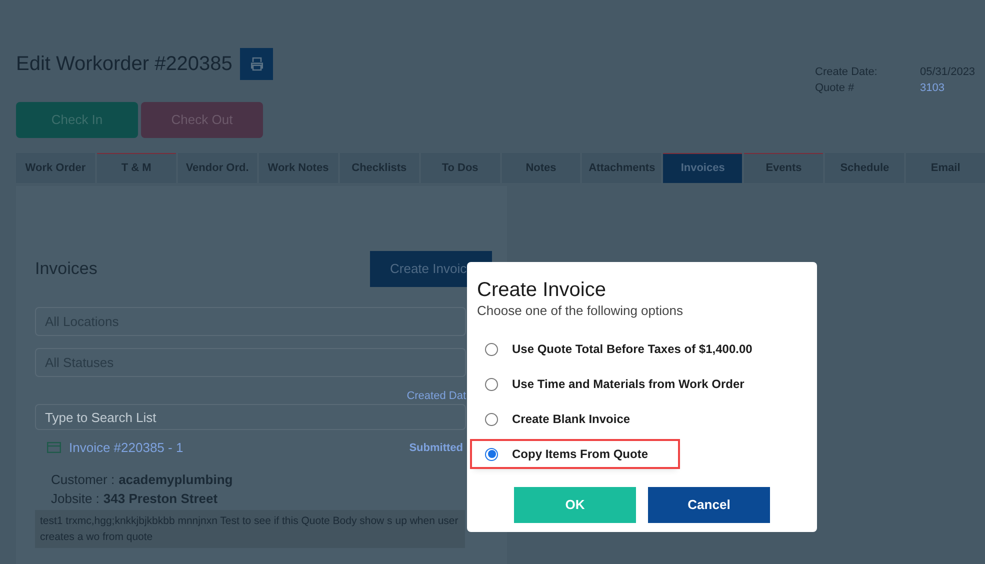 This screenshot has height=564, width=985. What do you see at coordinates (575, 505) in the screenshot?
I see `dialog-button: OK` at bounding box center [575, 505].